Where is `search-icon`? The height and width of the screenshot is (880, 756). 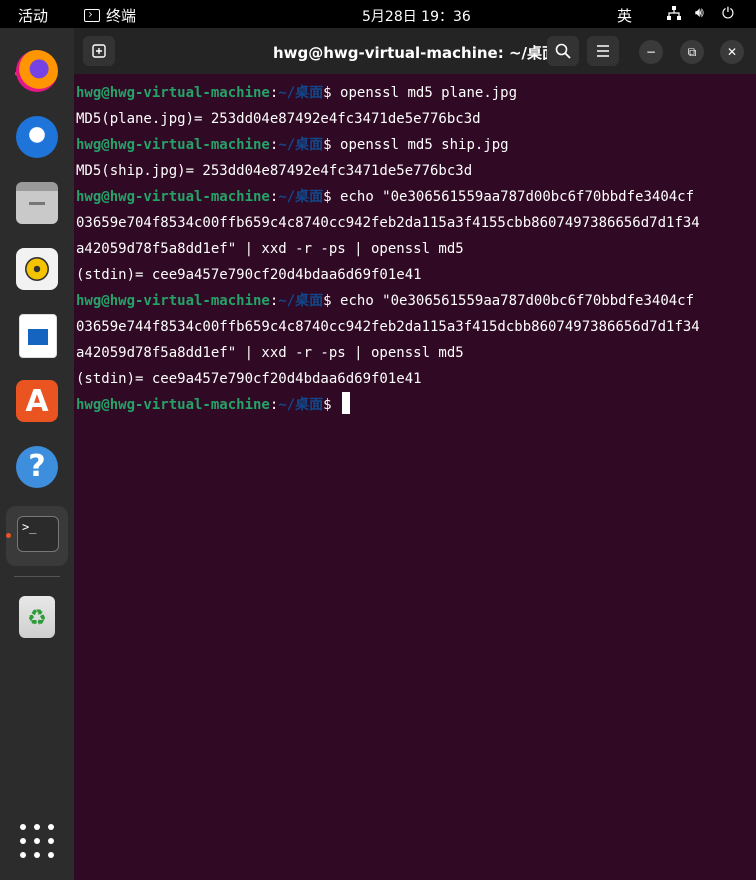
search-icon is located at coordinates (563, 51).